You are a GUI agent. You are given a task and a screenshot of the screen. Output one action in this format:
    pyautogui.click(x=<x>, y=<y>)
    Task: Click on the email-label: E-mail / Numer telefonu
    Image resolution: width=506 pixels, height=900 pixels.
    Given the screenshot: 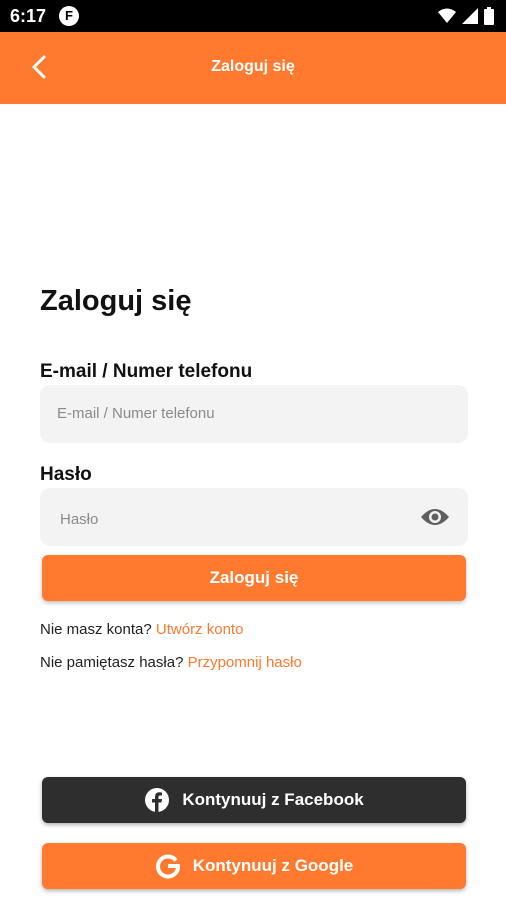 What is the action you would take?
    pyautogui.click(x=146, y=371)
    